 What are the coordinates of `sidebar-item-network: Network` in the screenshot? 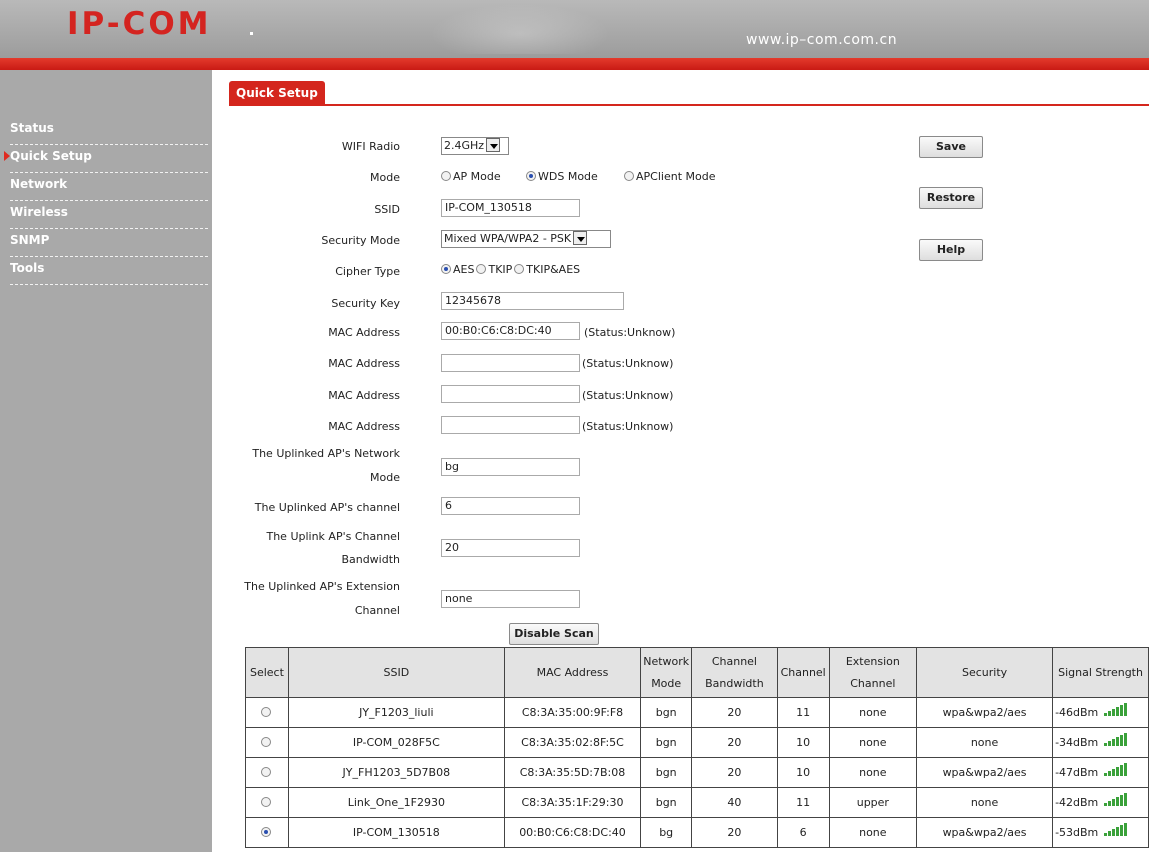 It's located at (109, 187).